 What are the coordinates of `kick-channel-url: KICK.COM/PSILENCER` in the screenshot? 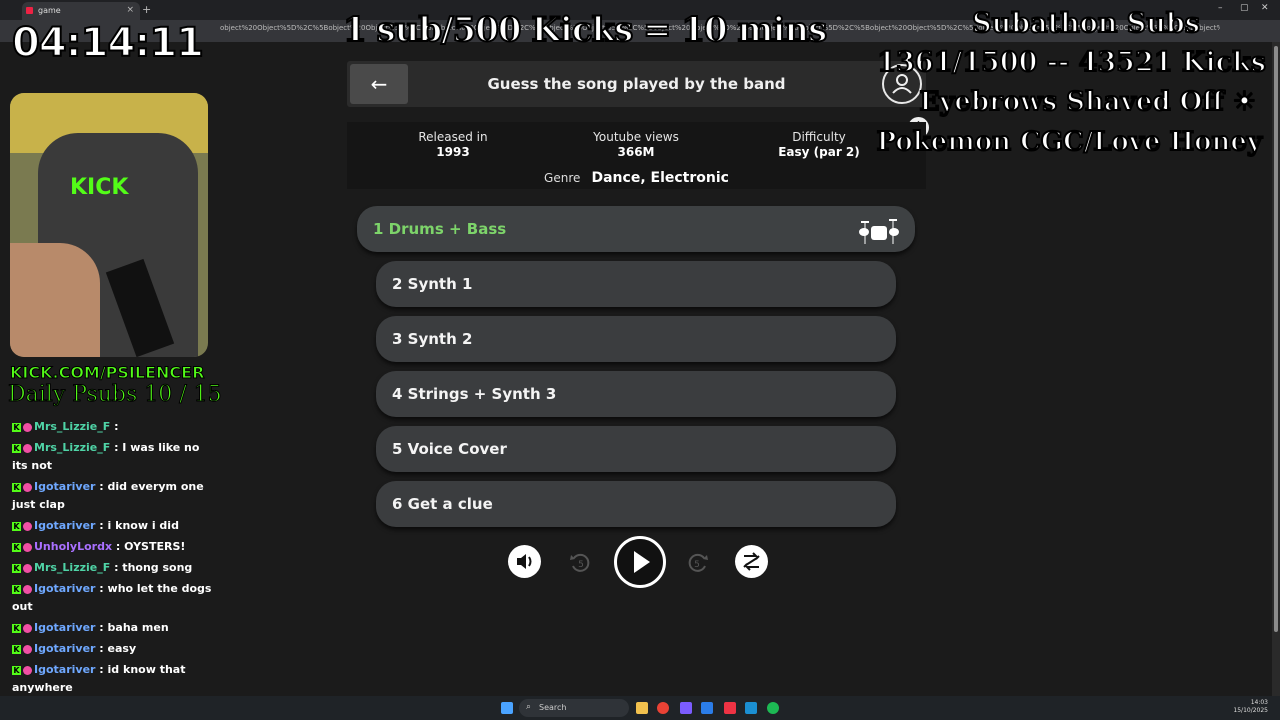 It's located at (107, 373).